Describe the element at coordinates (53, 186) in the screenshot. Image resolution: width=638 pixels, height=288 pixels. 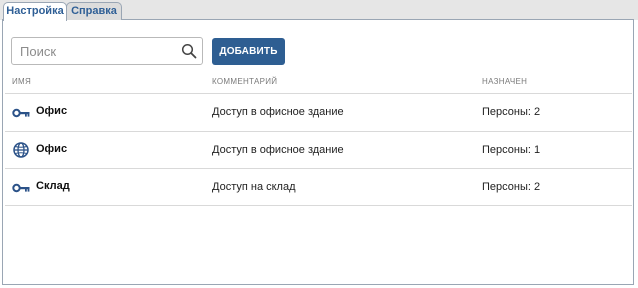
I see `row-name: Склад` at that location.